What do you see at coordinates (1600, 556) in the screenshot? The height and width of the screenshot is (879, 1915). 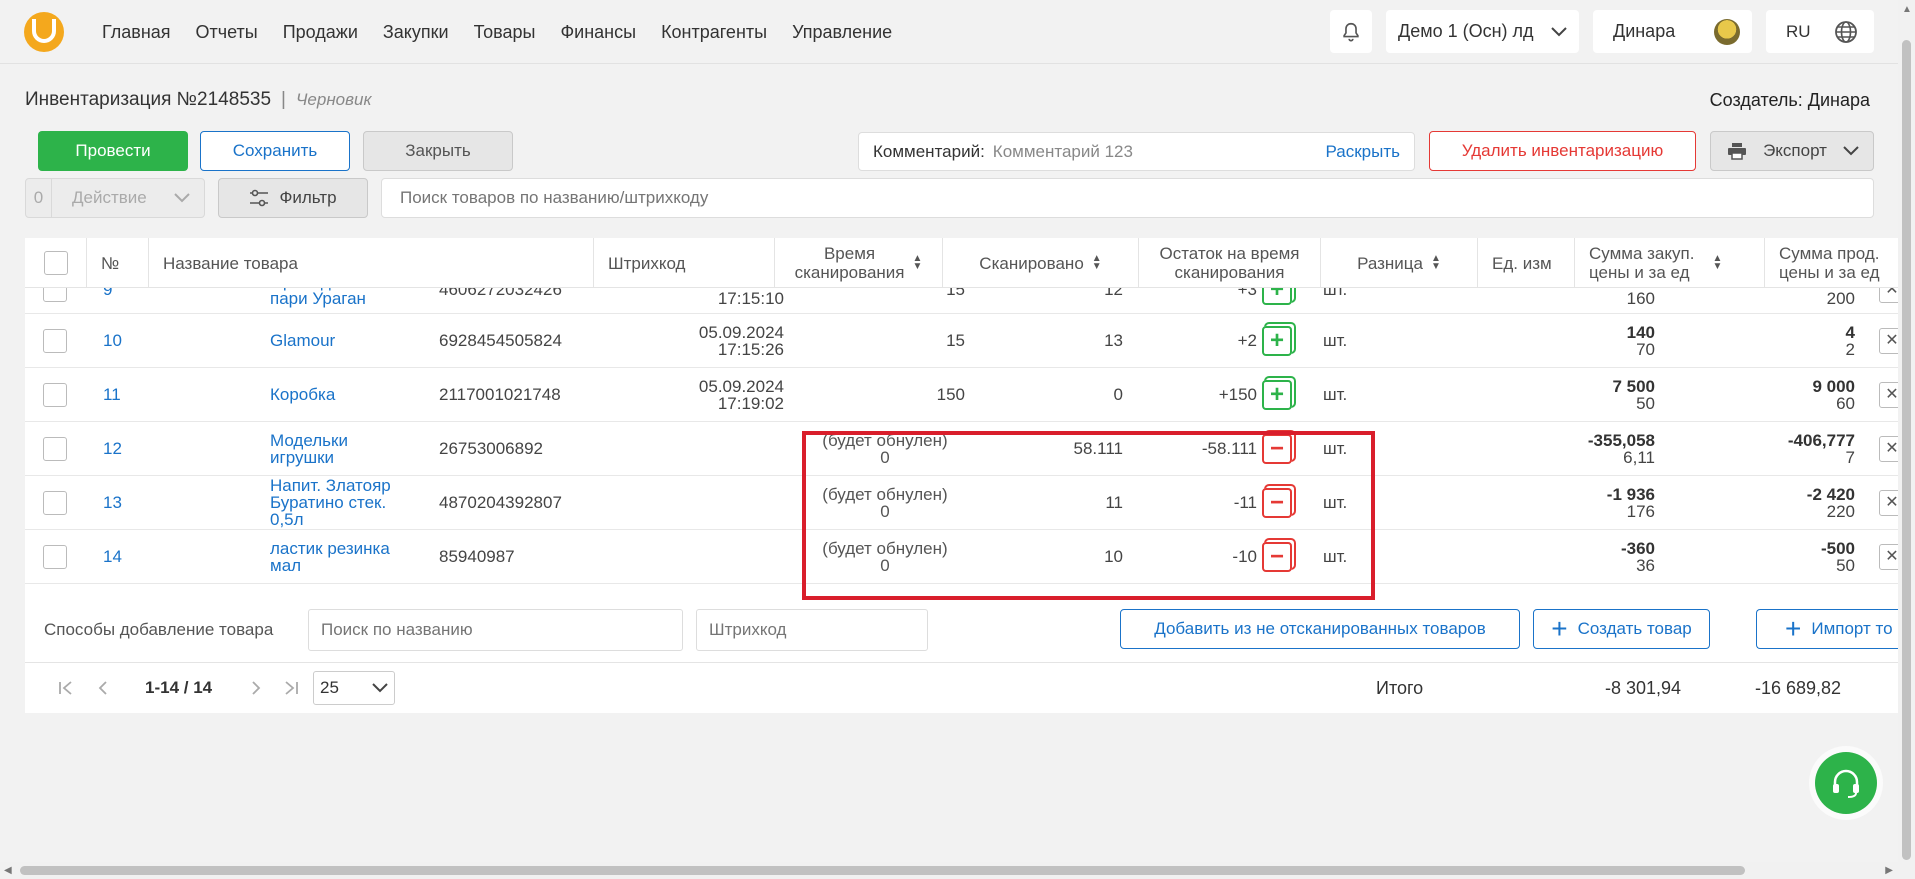 I see `sum-buy-cell: -360 36` at bounding box center [1600, 556].